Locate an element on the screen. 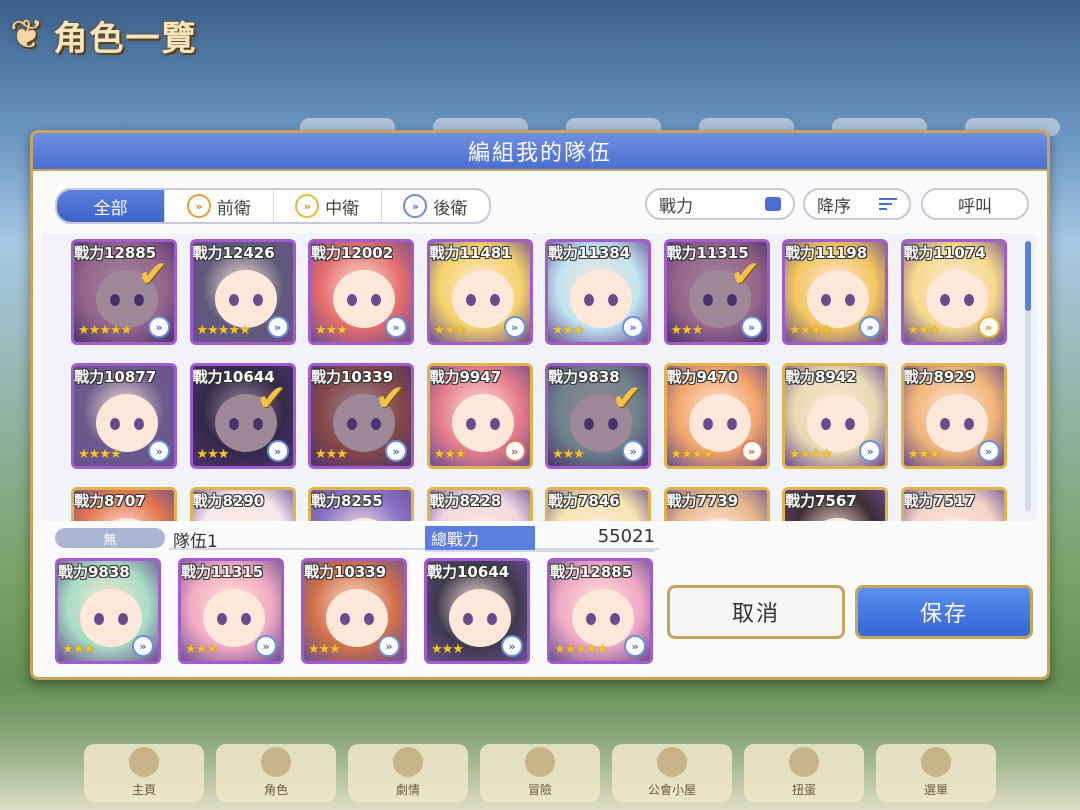 Image resolution: width=1080 pixels, height=810 pixels. filter-tab-label: 後衛 is located at coordinates (450, 208).